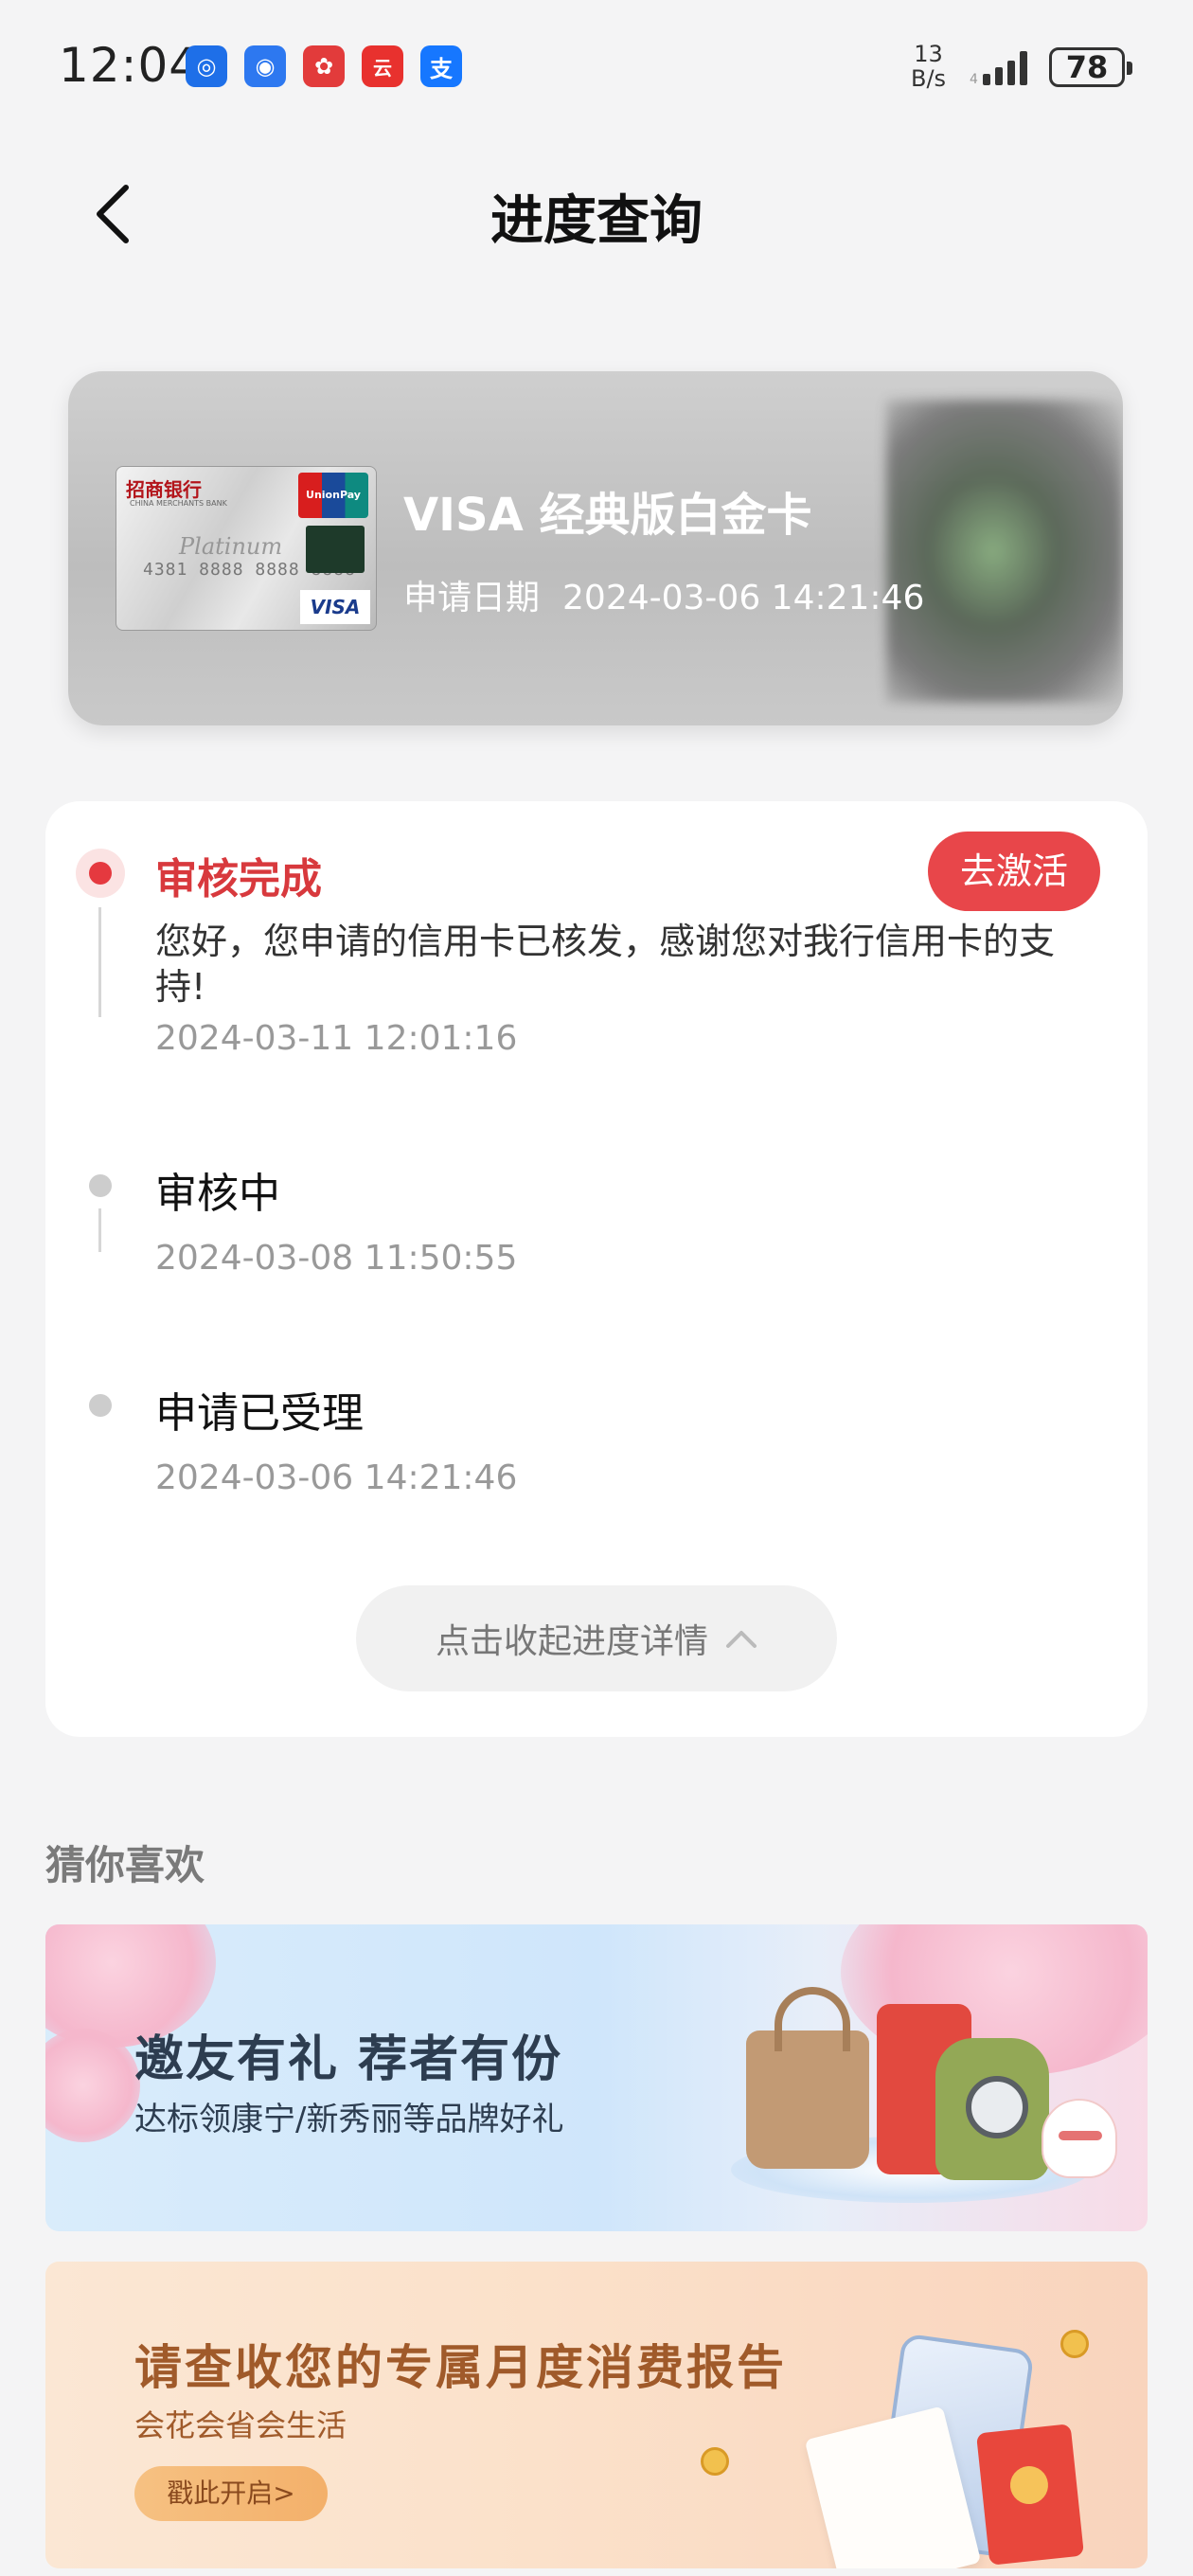 The width and height of the screenshot is (1193, 2576). I want to click on step-title-reviewing: 审核中, so click(217, 1194).